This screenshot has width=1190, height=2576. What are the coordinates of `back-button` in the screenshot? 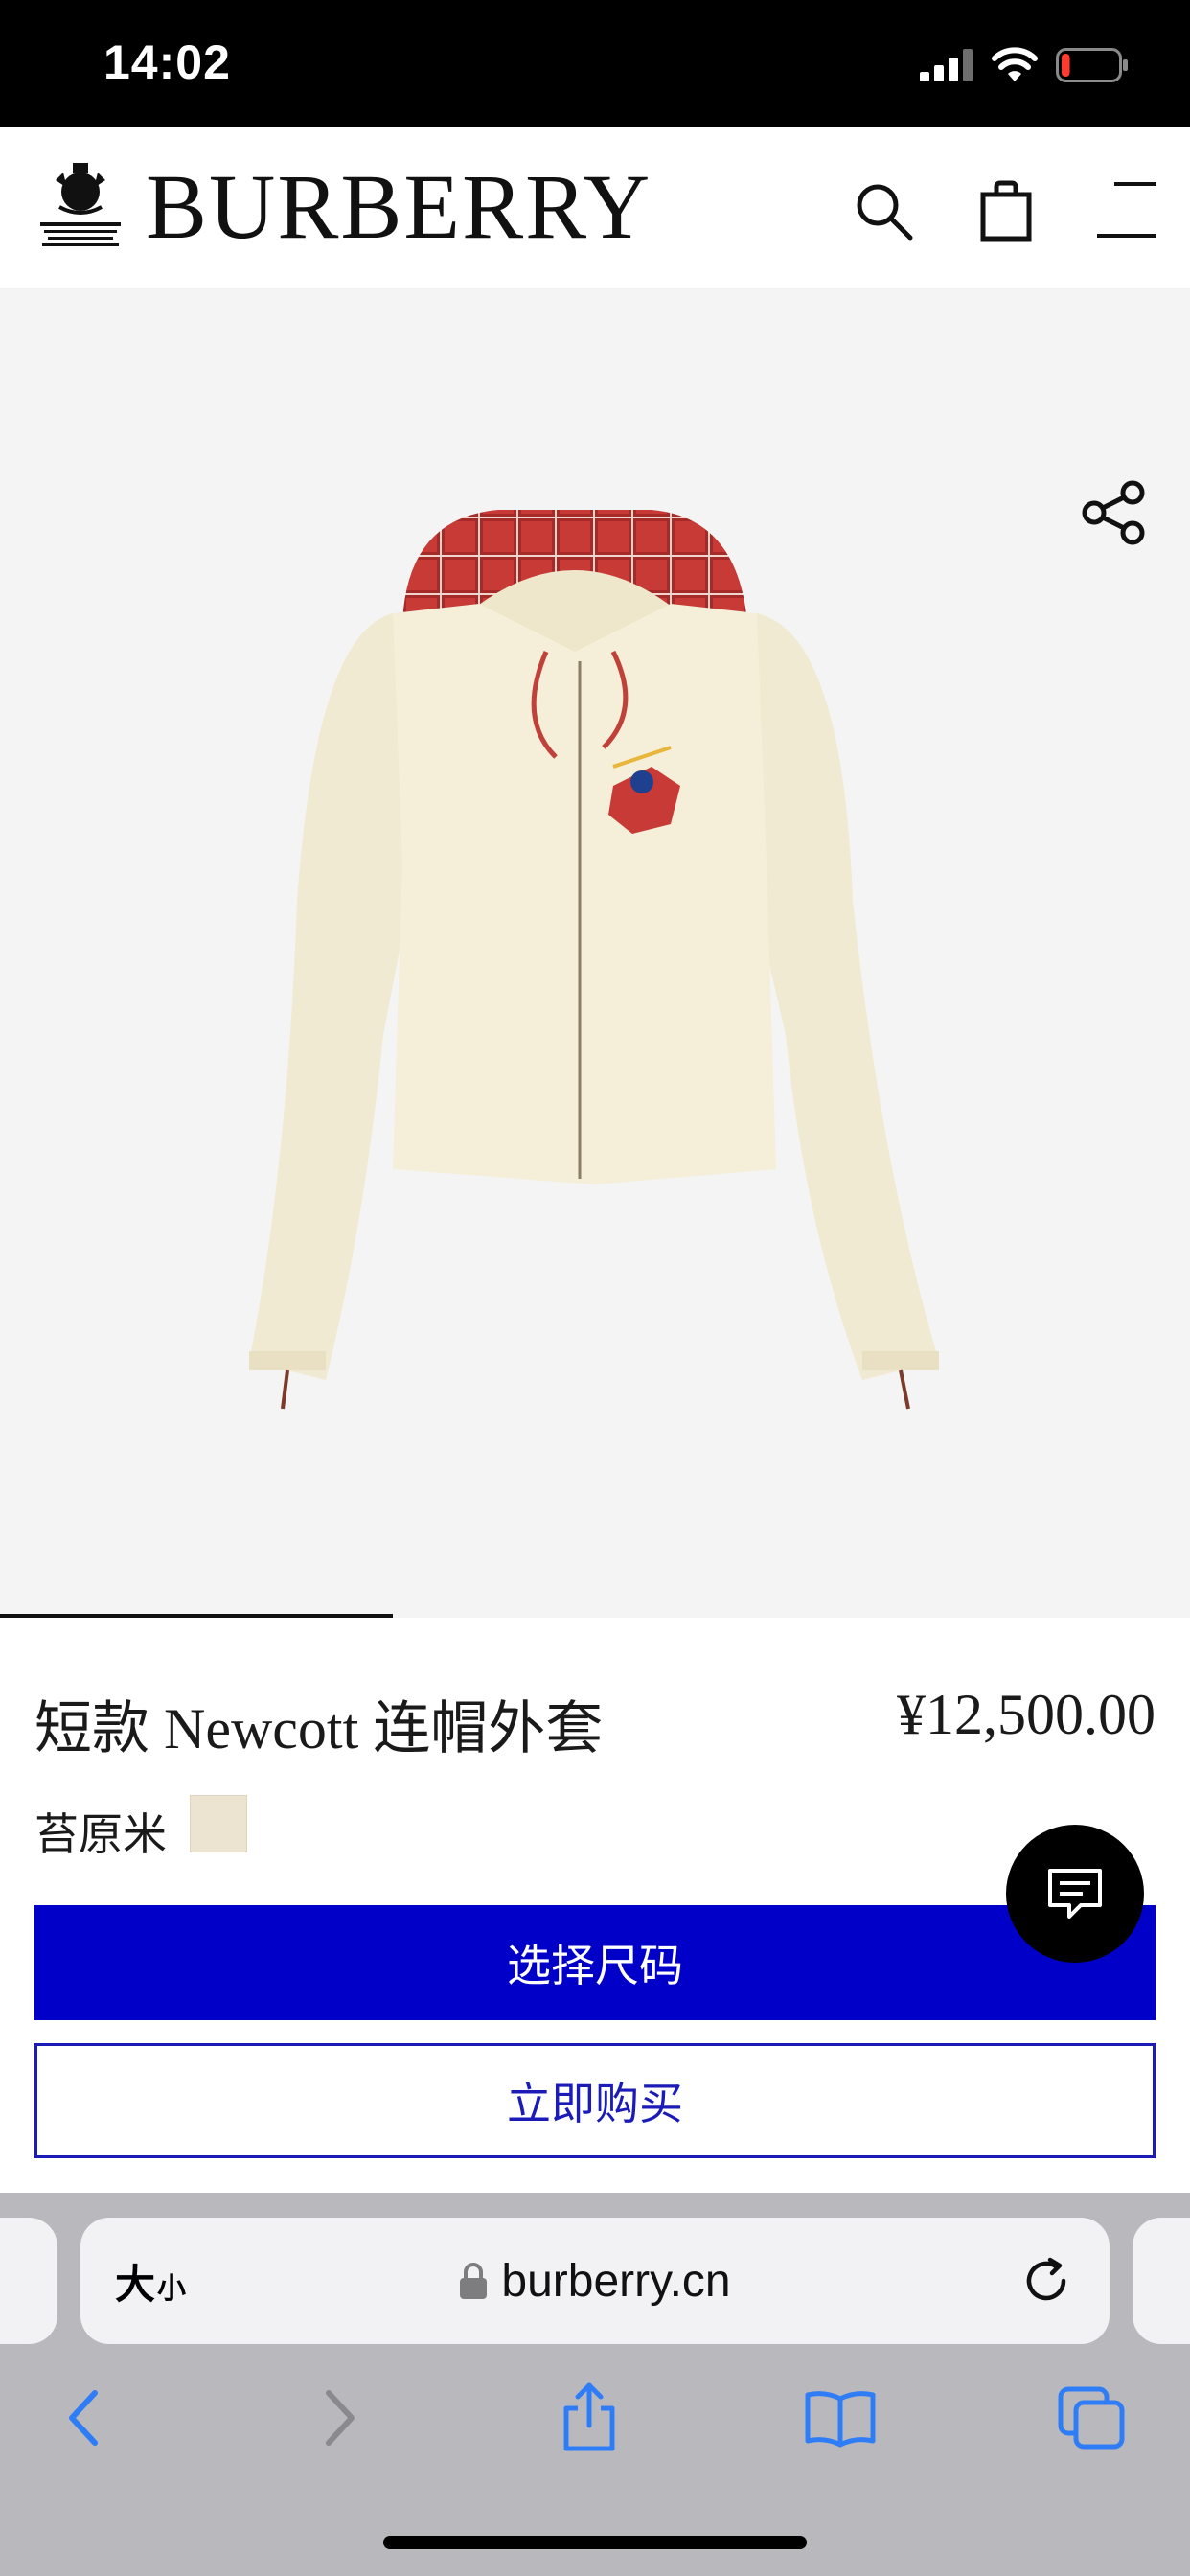 It's located at (83, 2418).